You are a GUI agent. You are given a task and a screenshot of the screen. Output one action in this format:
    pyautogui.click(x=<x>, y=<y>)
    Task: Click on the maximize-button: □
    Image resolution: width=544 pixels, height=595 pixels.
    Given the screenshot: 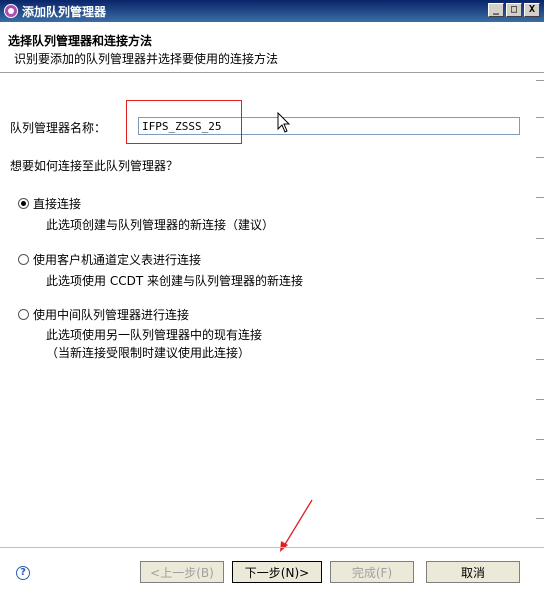 What is the action you would take?
    pyautogui.click(x=514, y=10)
    